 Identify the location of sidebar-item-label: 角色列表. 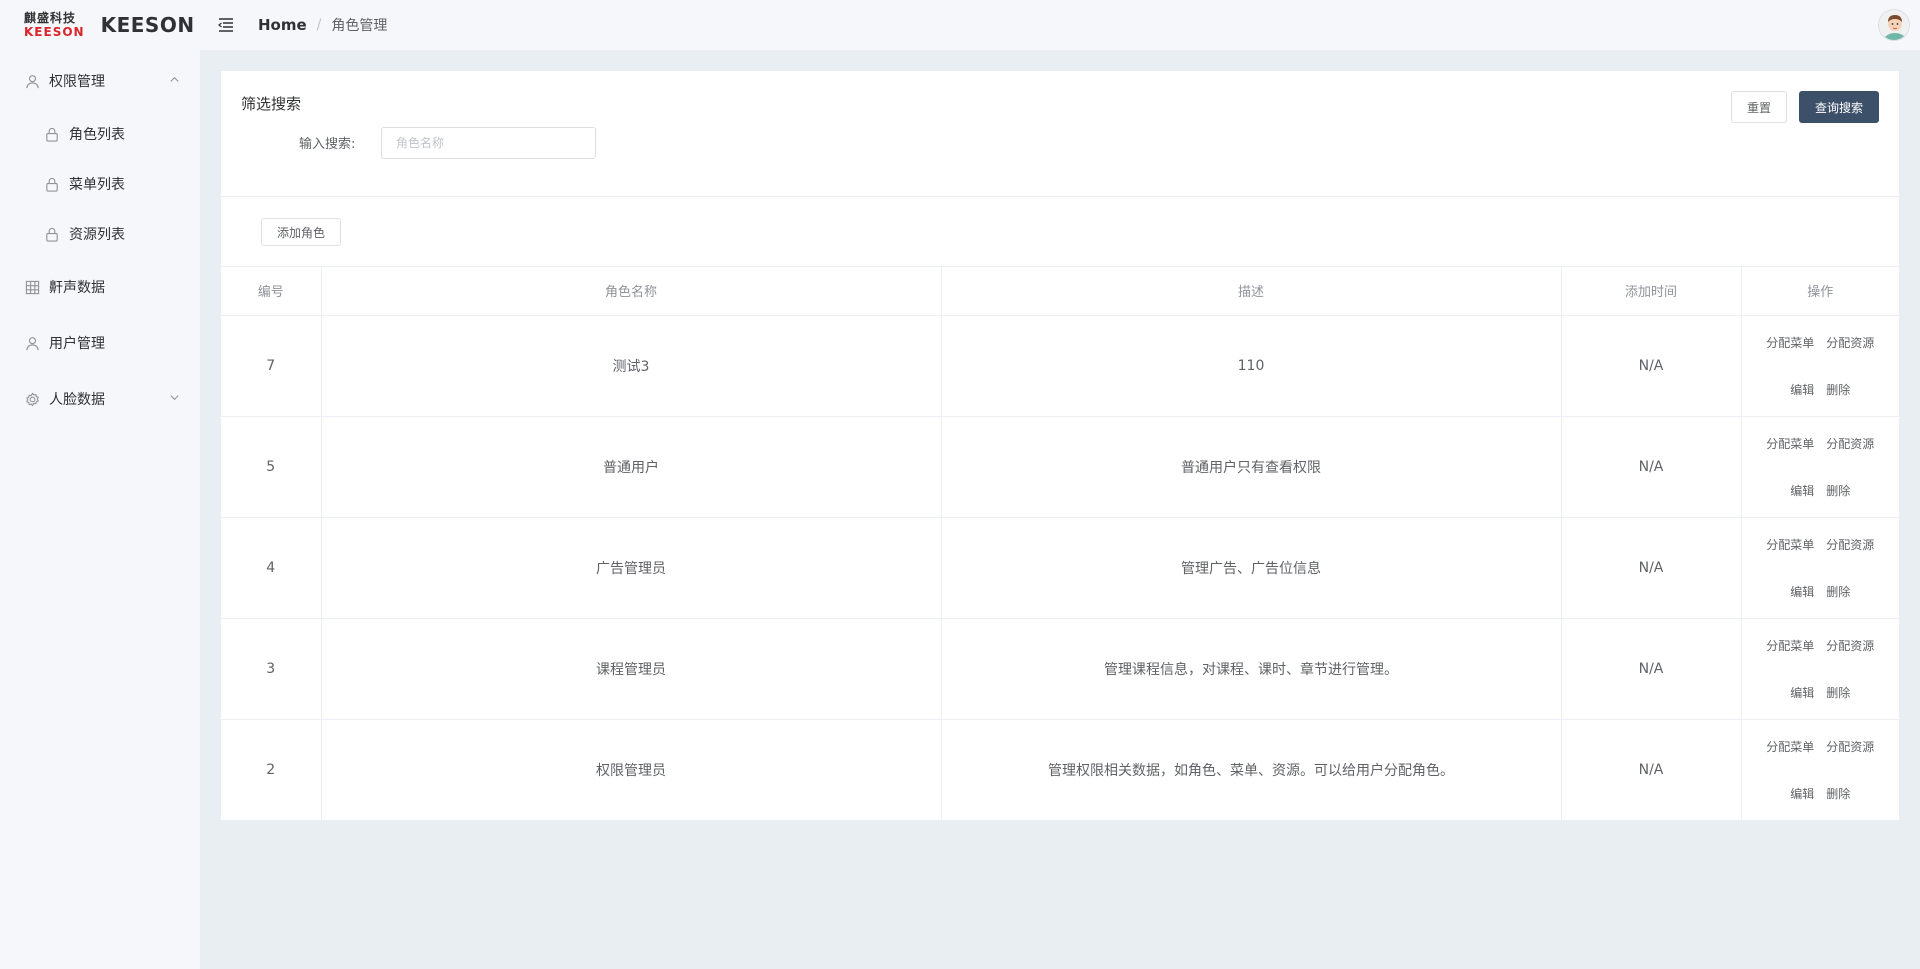
(97, 135).